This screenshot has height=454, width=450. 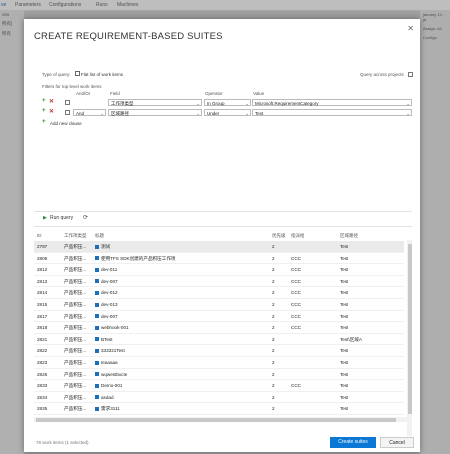 What do you see at coordinates (42, 281) in the screenshot?
I see `cell-text: 2813` at bounding box center [42, 281].